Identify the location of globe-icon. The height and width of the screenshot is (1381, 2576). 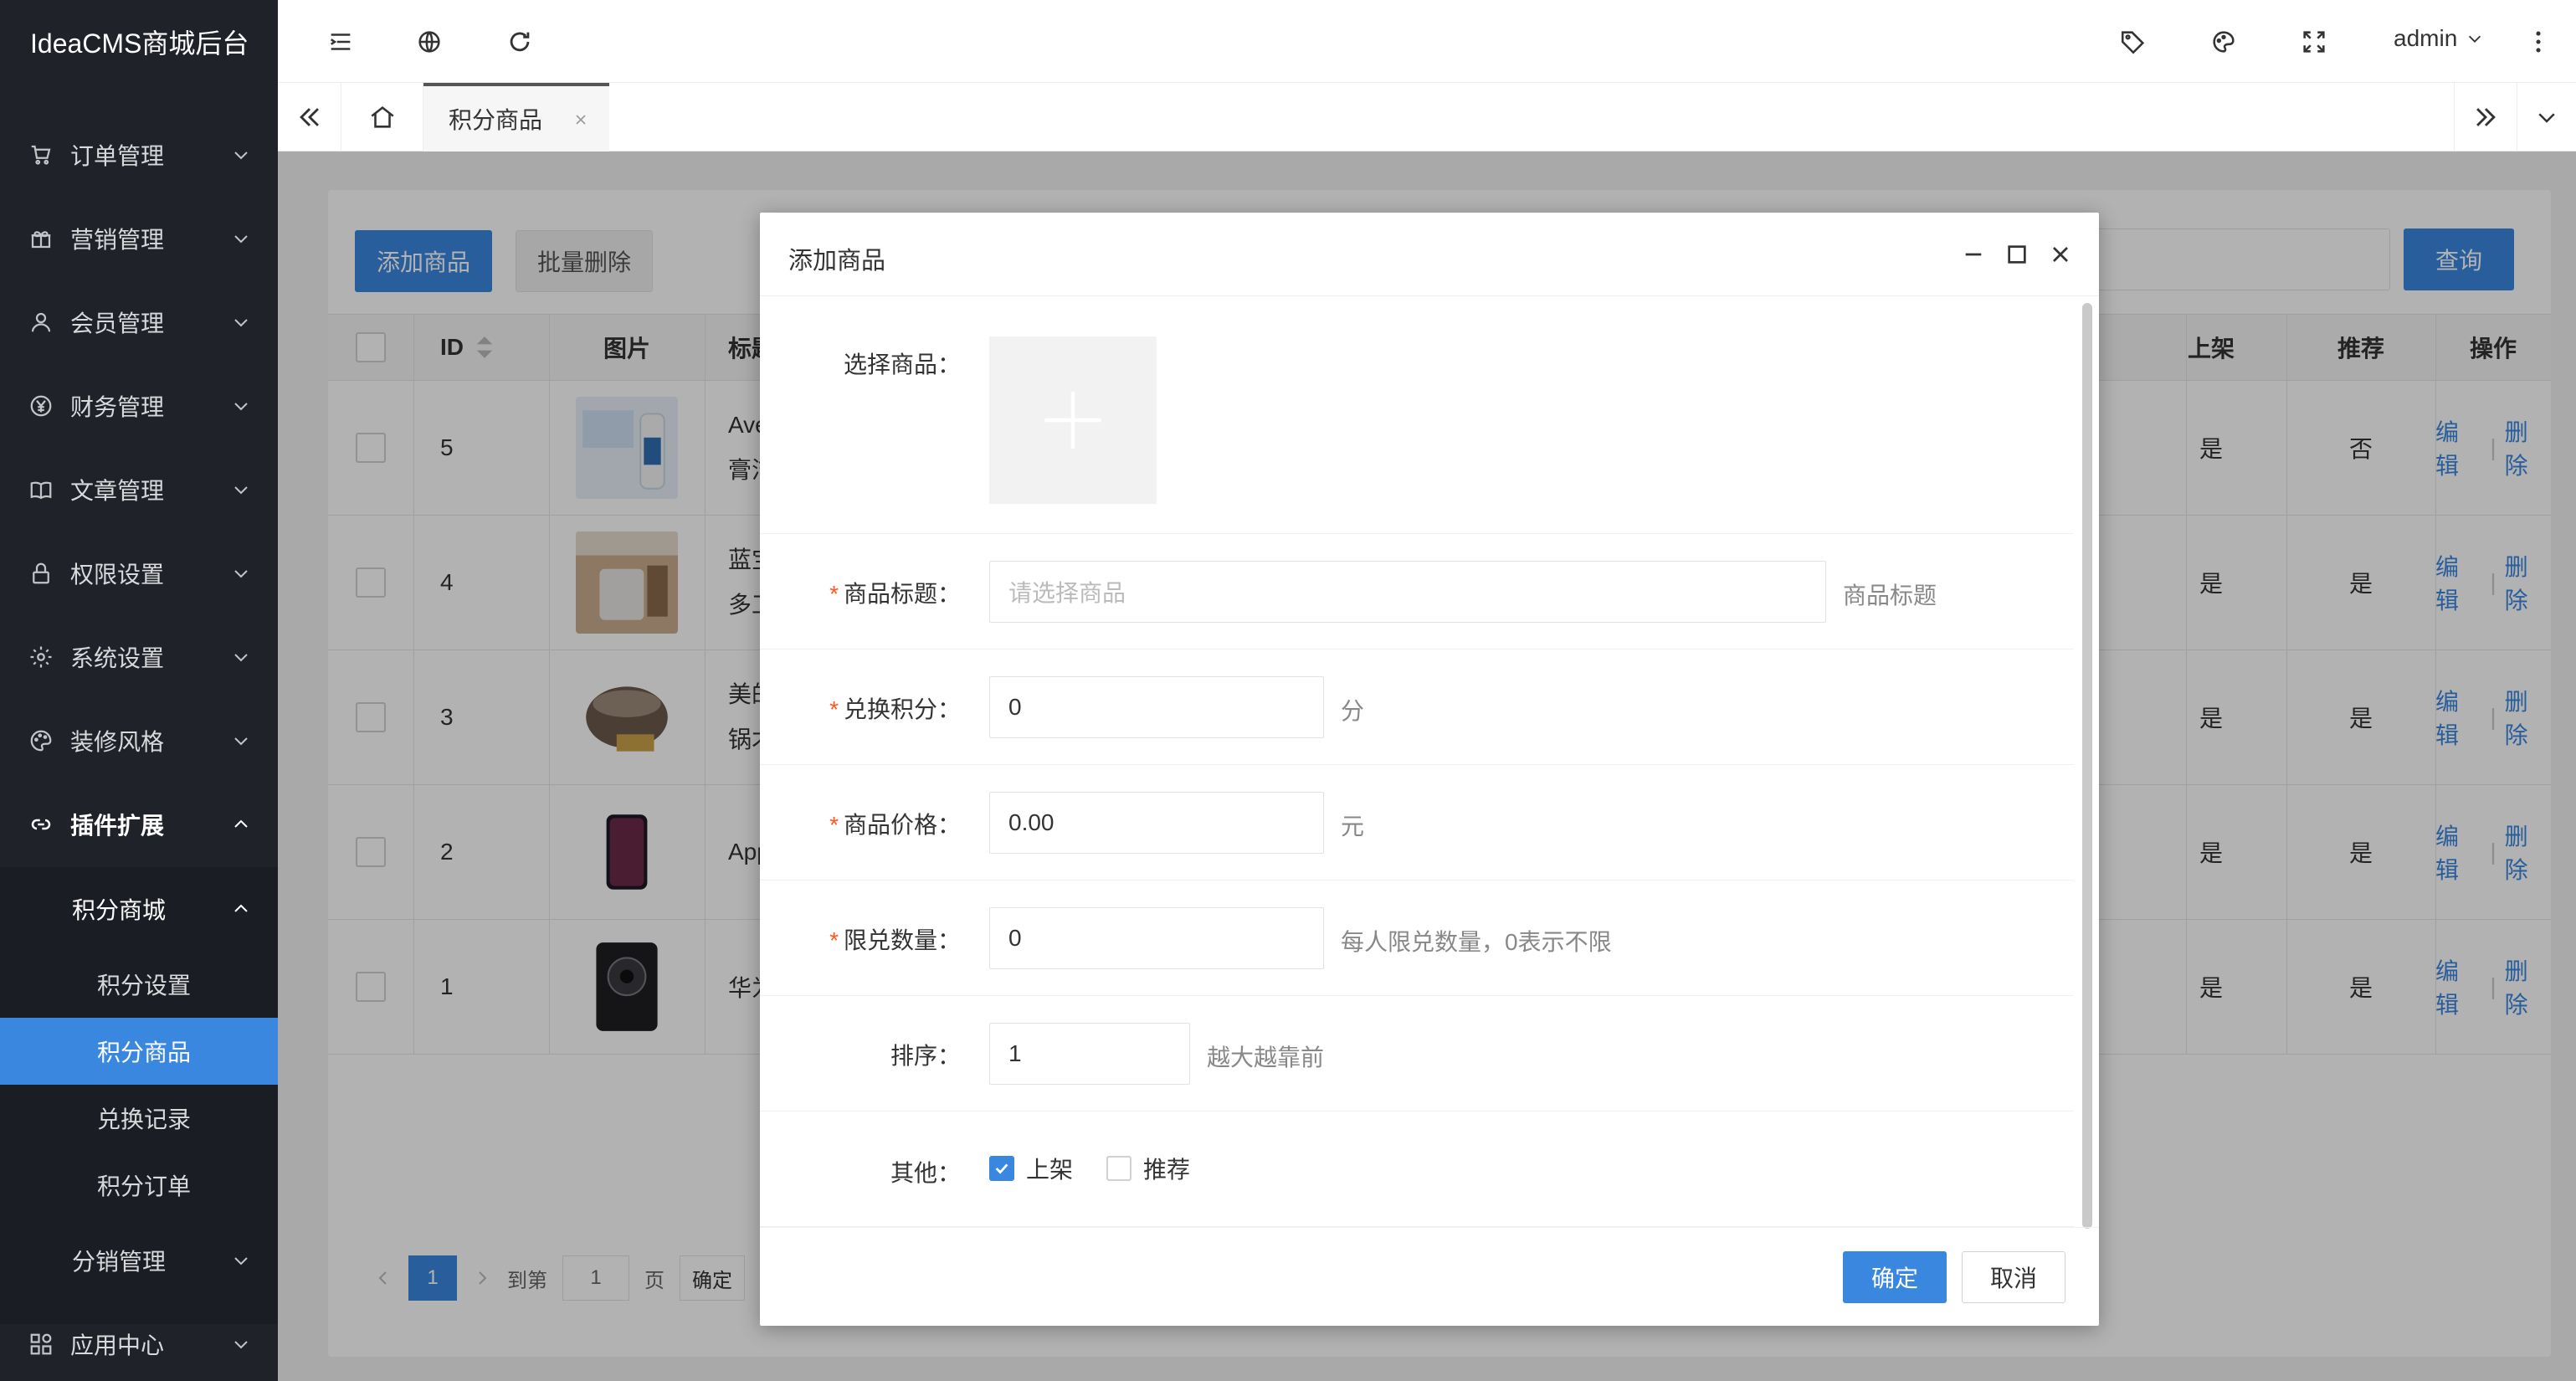
(429, 42).